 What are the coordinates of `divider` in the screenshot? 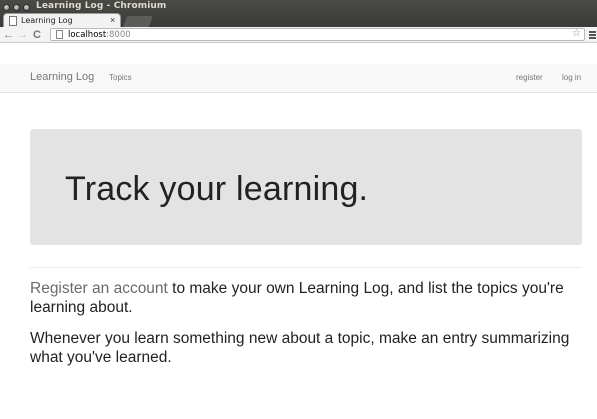 It's located at (306, 267).